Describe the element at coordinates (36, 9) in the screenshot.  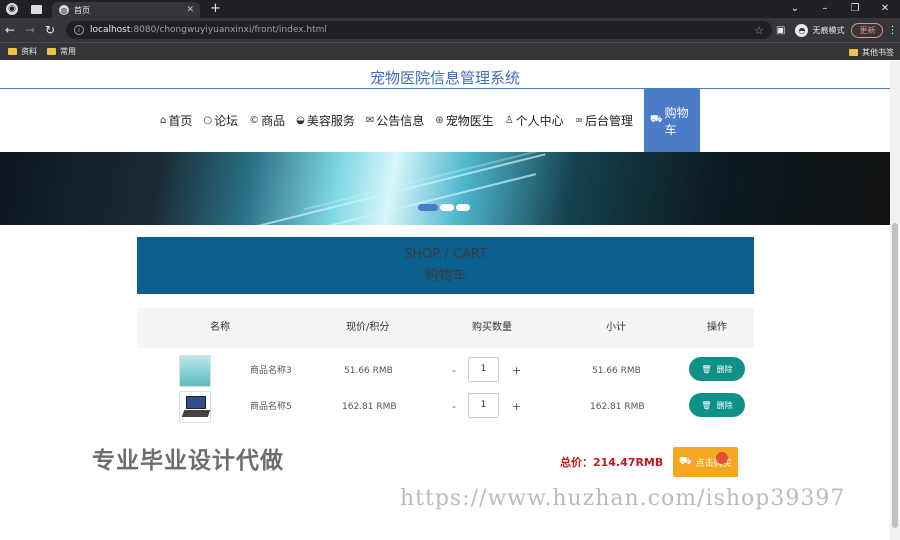
I see `tab-search-icon` at that location.